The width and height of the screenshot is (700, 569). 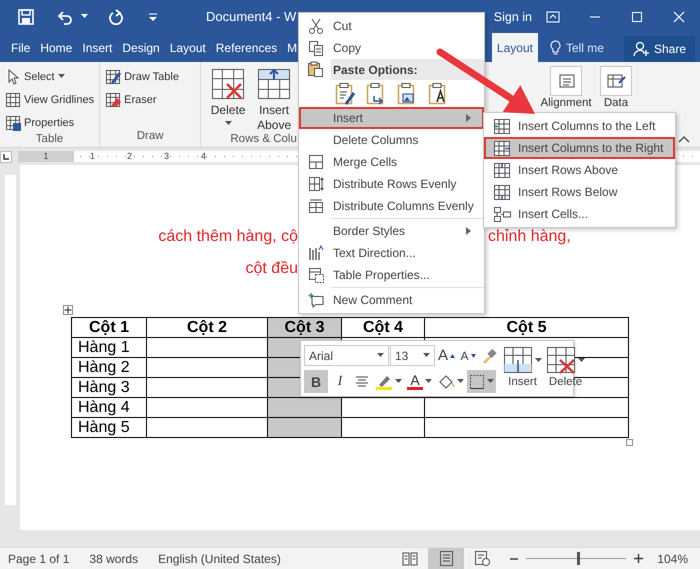 What do you see at coordinates (50, 99) in the screenshot?
I see `ribbon-button: View Gridlines` at bounding box center [50, 99].